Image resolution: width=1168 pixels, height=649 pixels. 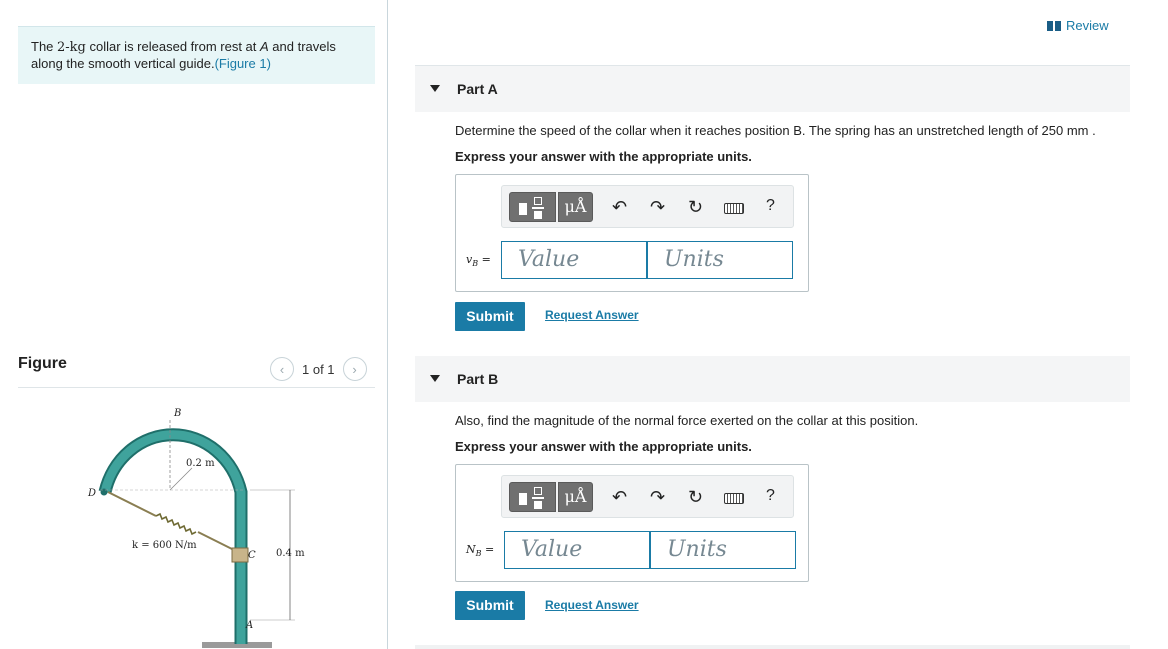 I want to click on spring, so click(x=176, y=524).